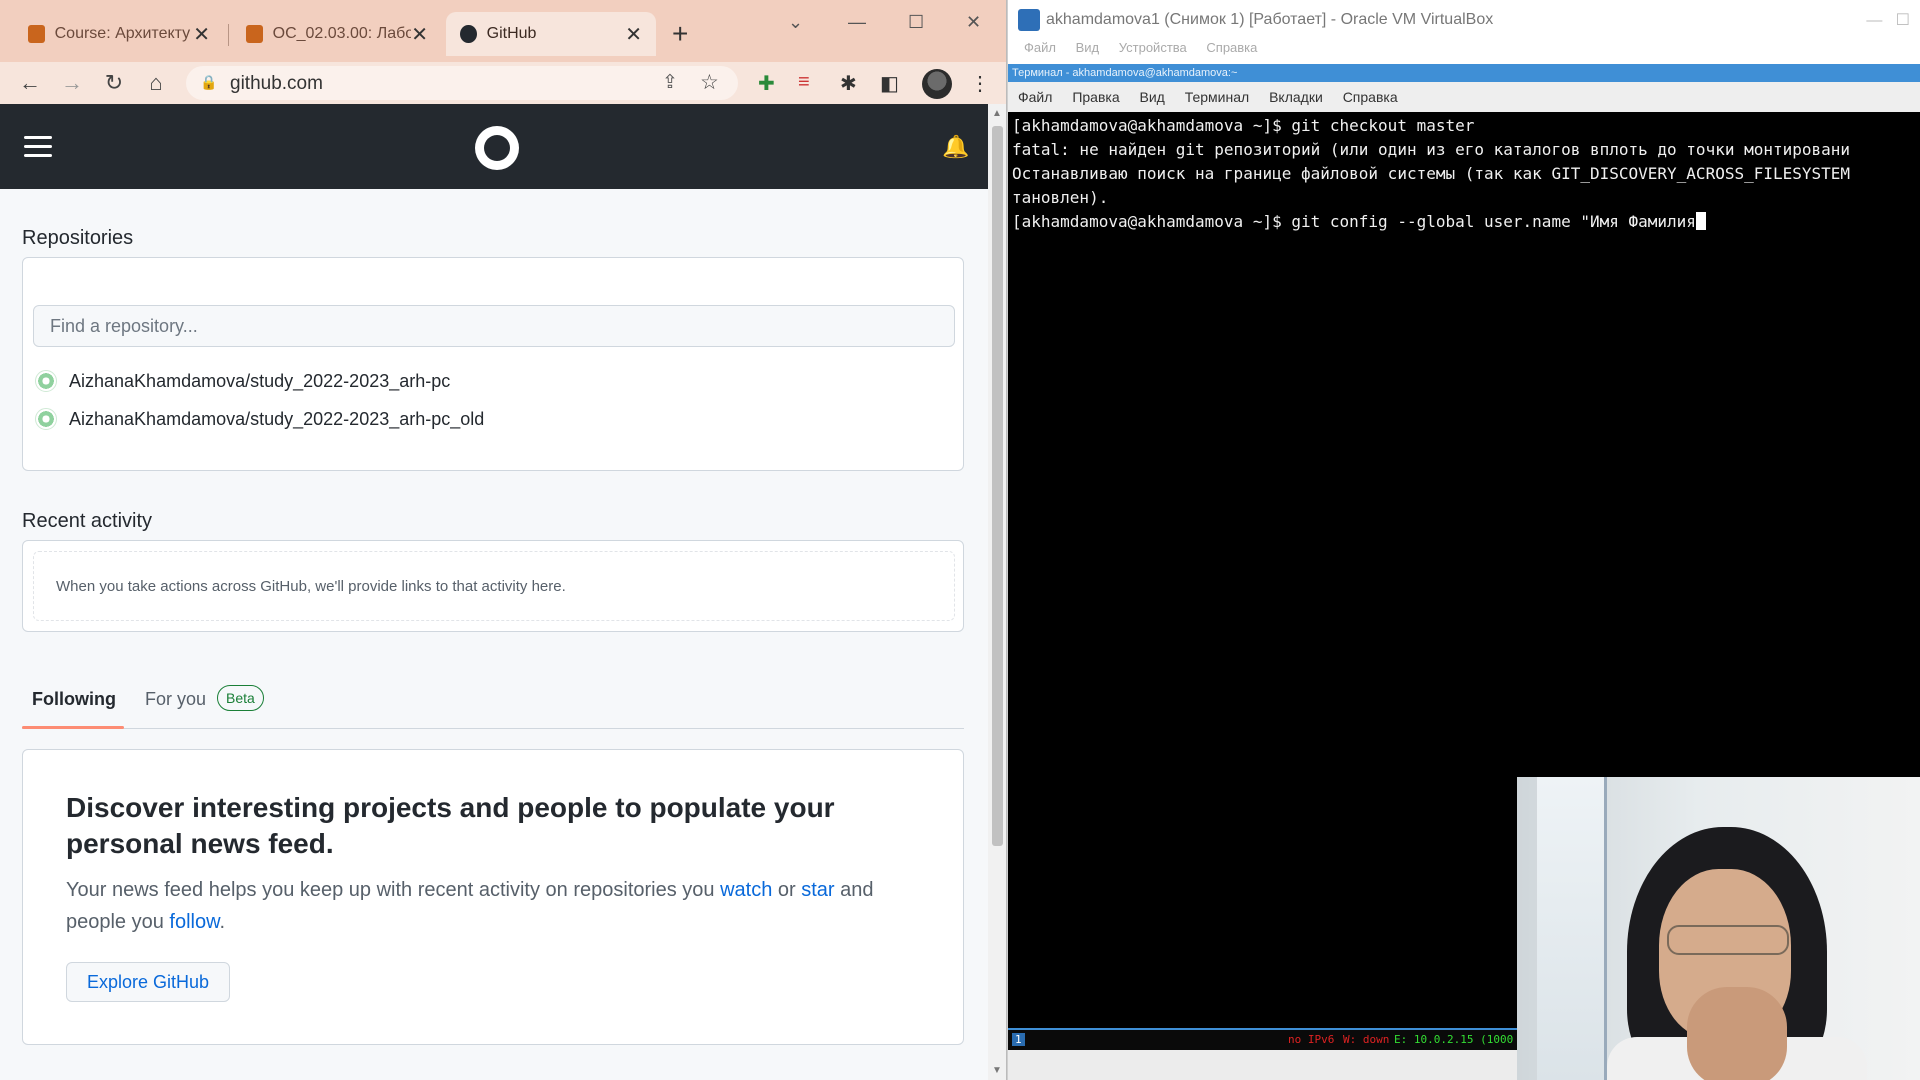 The width and height of the screenshot is (1920, 1080). What do you see at coordinates (1018, 1039) in the screenshot?
I see `workspace-number: 1` at bounding box center [1018, 1039].